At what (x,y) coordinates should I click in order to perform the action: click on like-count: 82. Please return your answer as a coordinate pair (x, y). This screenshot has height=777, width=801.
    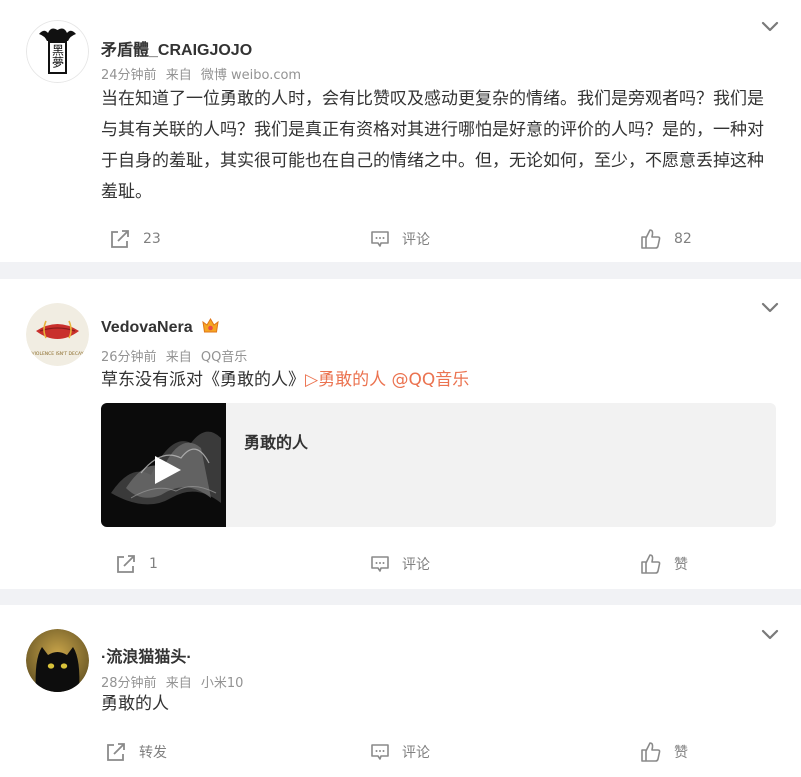
    Looking at the image, I should click on (683, 239).